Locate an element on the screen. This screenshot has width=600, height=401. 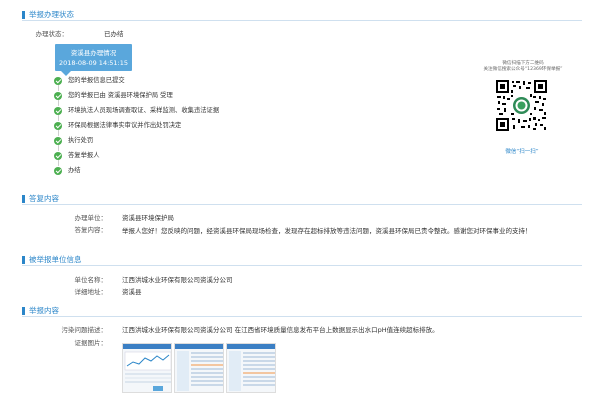
evidence-screenshot-chart is located at coordinates (147, 367).